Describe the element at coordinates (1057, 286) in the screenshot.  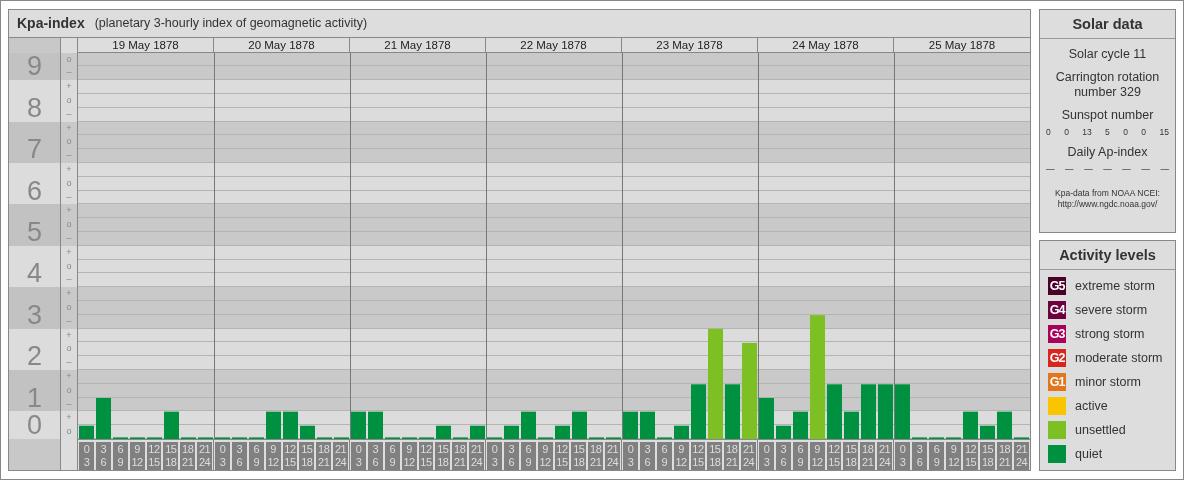
I see `level-color-swatch: G5` at that location.